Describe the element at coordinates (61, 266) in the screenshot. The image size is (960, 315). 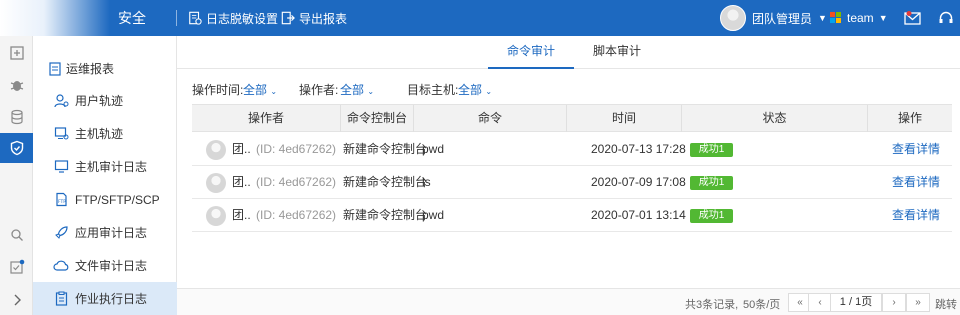
I see `cloud-file-icon` at that location.